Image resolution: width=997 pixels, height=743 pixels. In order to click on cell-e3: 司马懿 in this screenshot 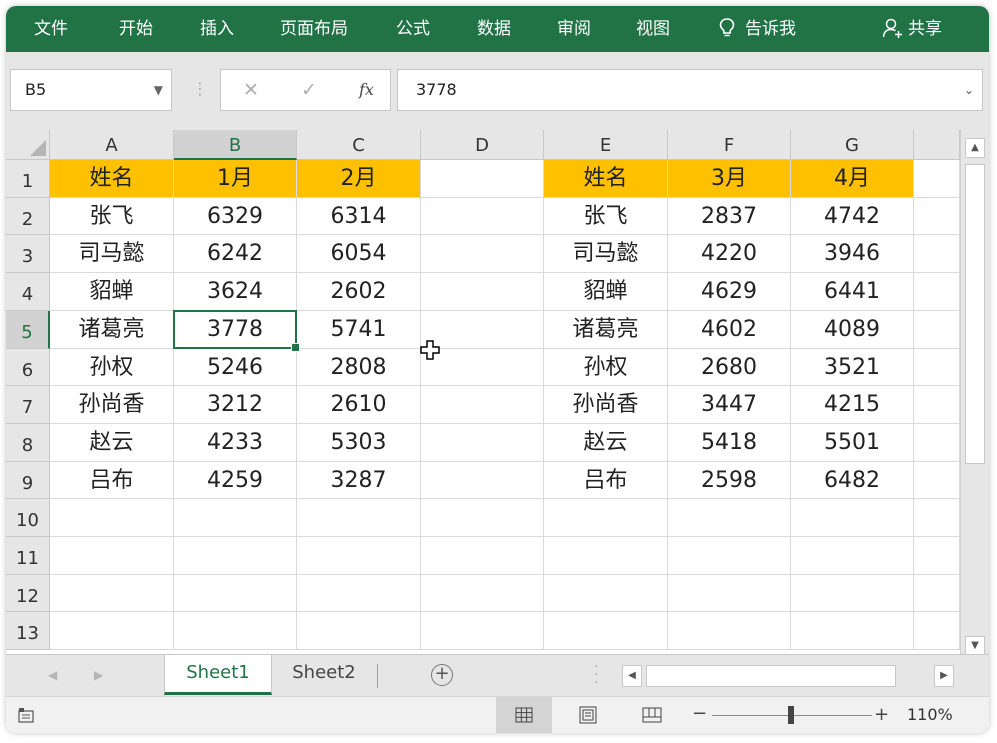, I will do `click(606, 254)`.